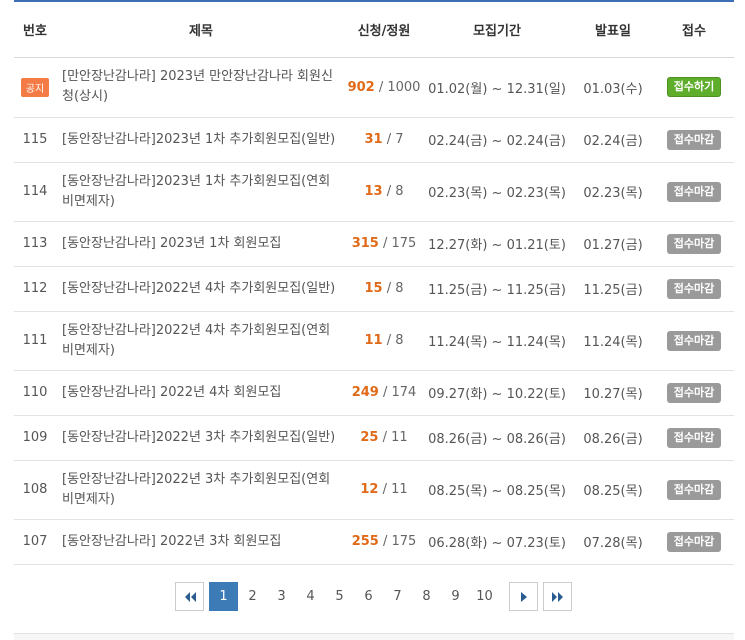 This screenshot has width=745, height=640. What do you see at coordinates (35, 393) in the screenshot?
I see `row-number: 110` at bounding box center [35, 393].